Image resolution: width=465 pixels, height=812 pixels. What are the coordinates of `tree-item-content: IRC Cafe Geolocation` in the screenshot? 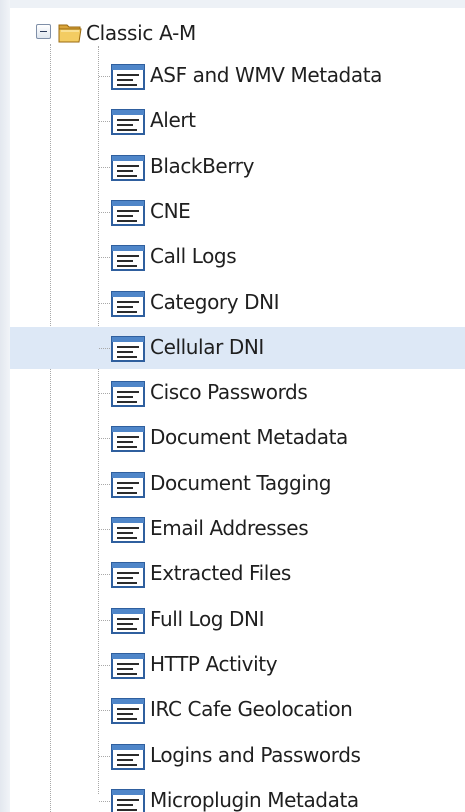 It's located at (280, 710).